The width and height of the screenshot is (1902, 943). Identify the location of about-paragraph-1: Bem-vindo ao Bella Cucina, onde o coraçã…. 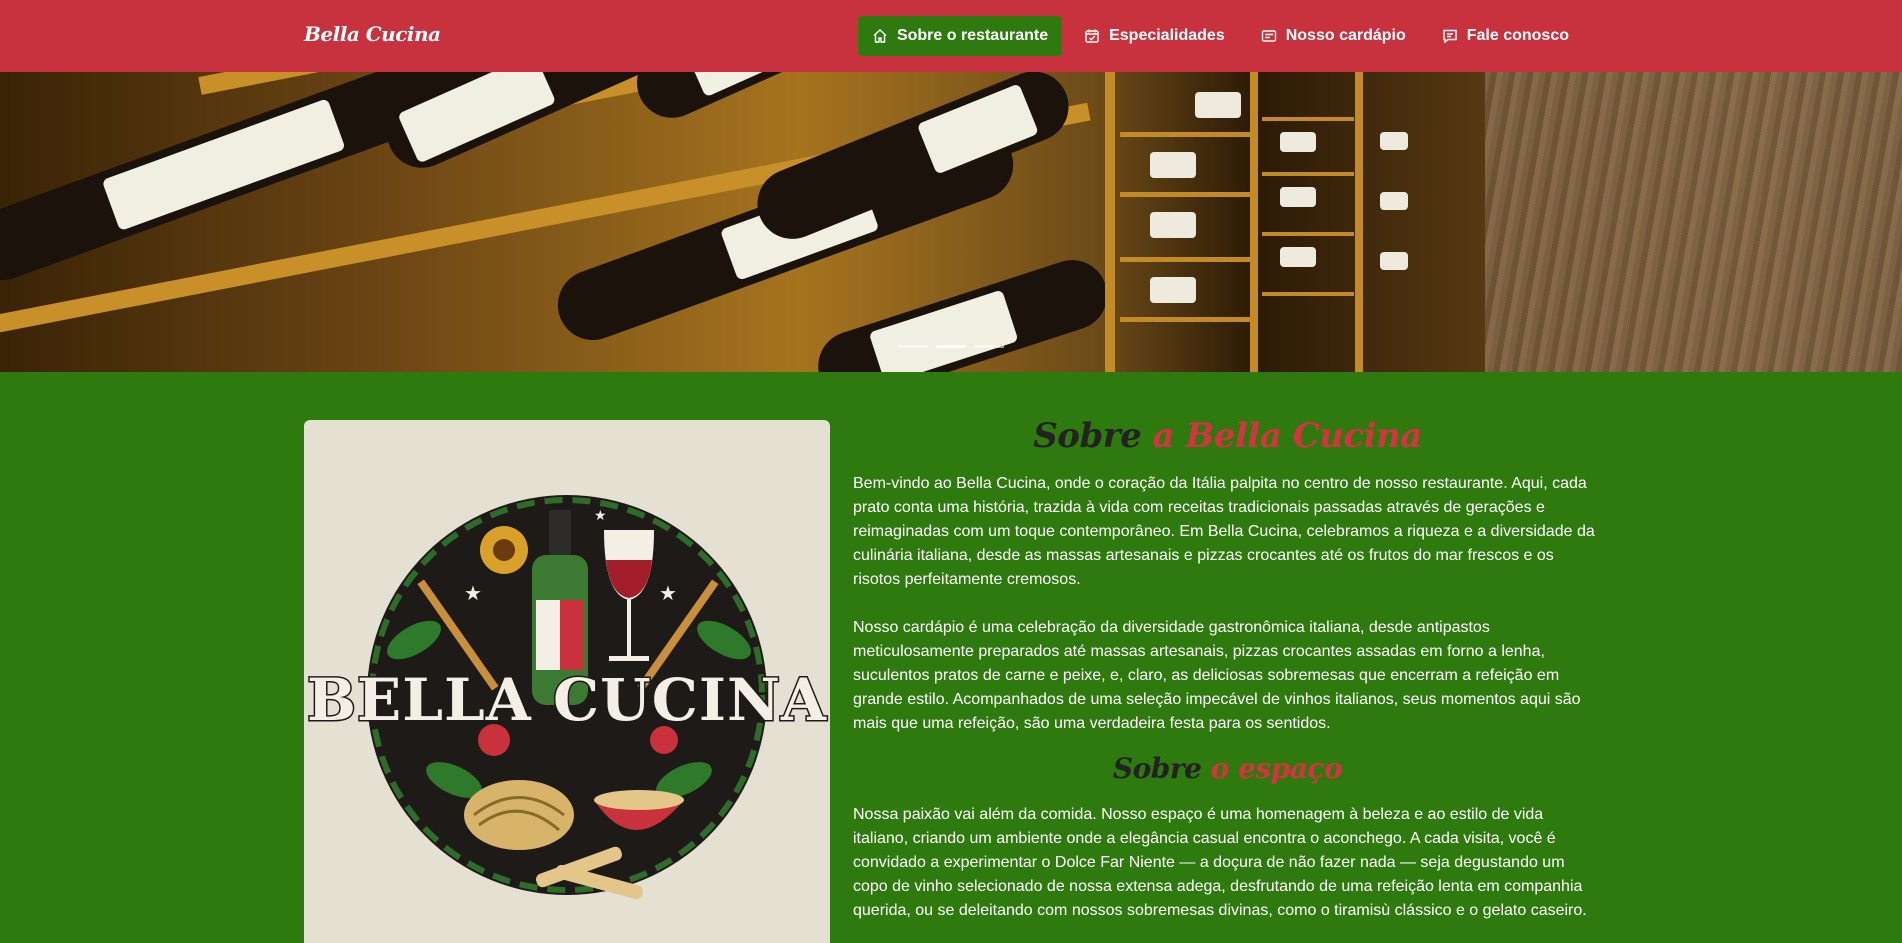
(1224, 531).